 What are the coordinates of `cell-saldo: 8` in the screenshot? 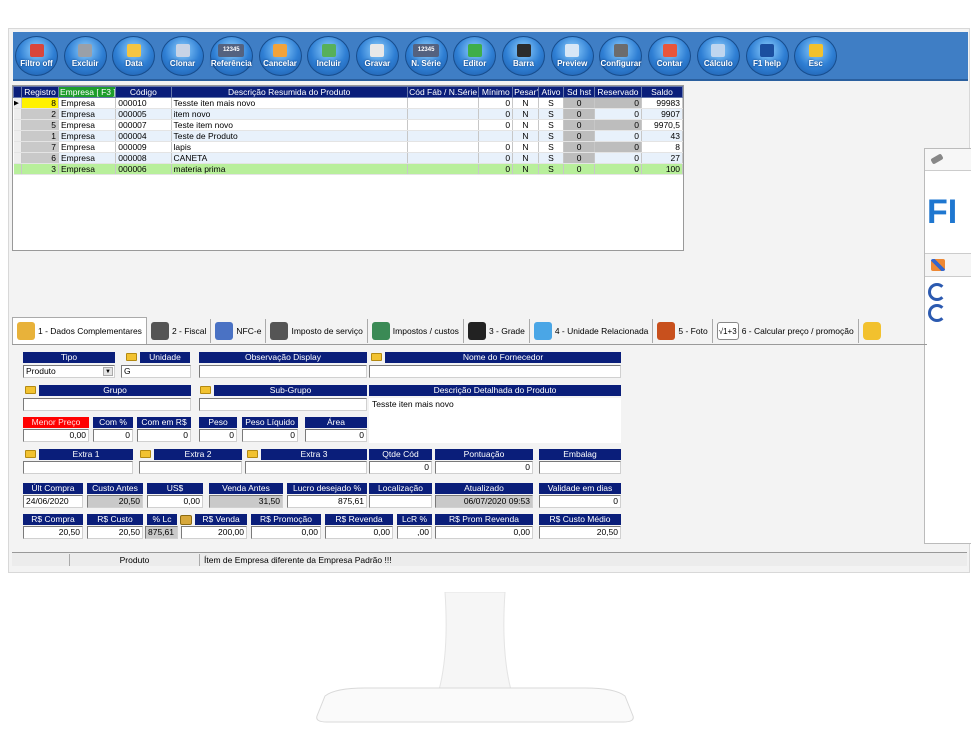 It's located at (662, 147).